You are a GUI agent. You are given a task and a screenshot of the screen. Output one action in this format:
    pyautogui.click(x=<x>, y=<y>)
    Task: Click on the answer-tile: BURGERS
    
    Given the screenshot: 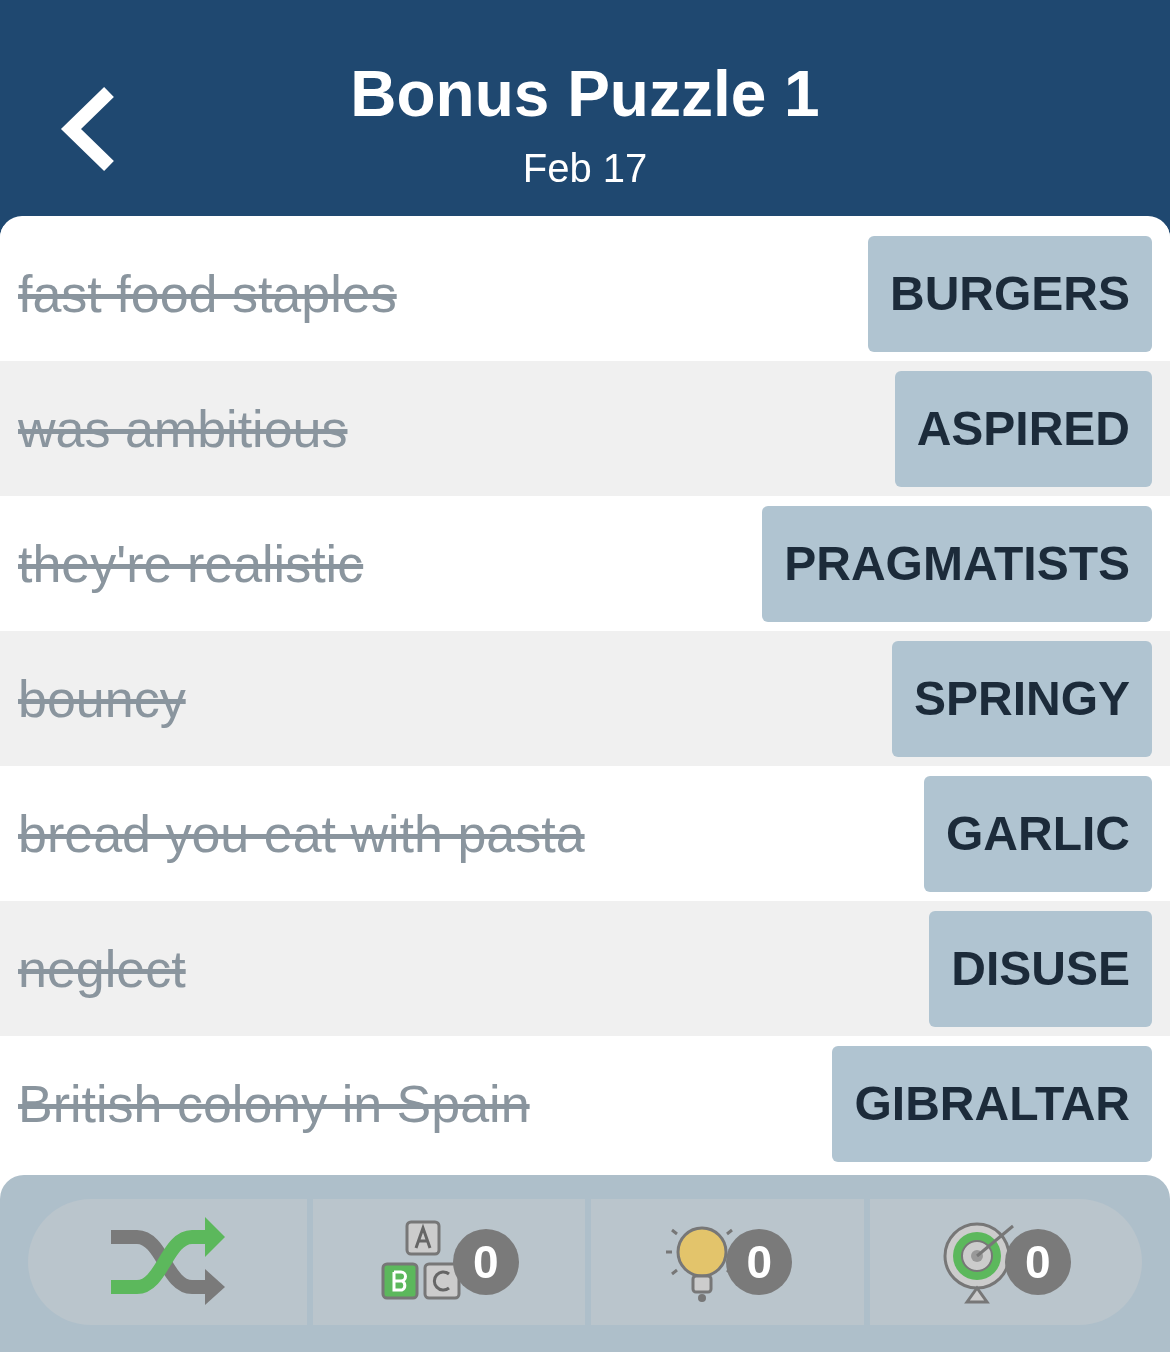 What is the action you would take?
    pyautogui.click(x=1009, y=293)
    